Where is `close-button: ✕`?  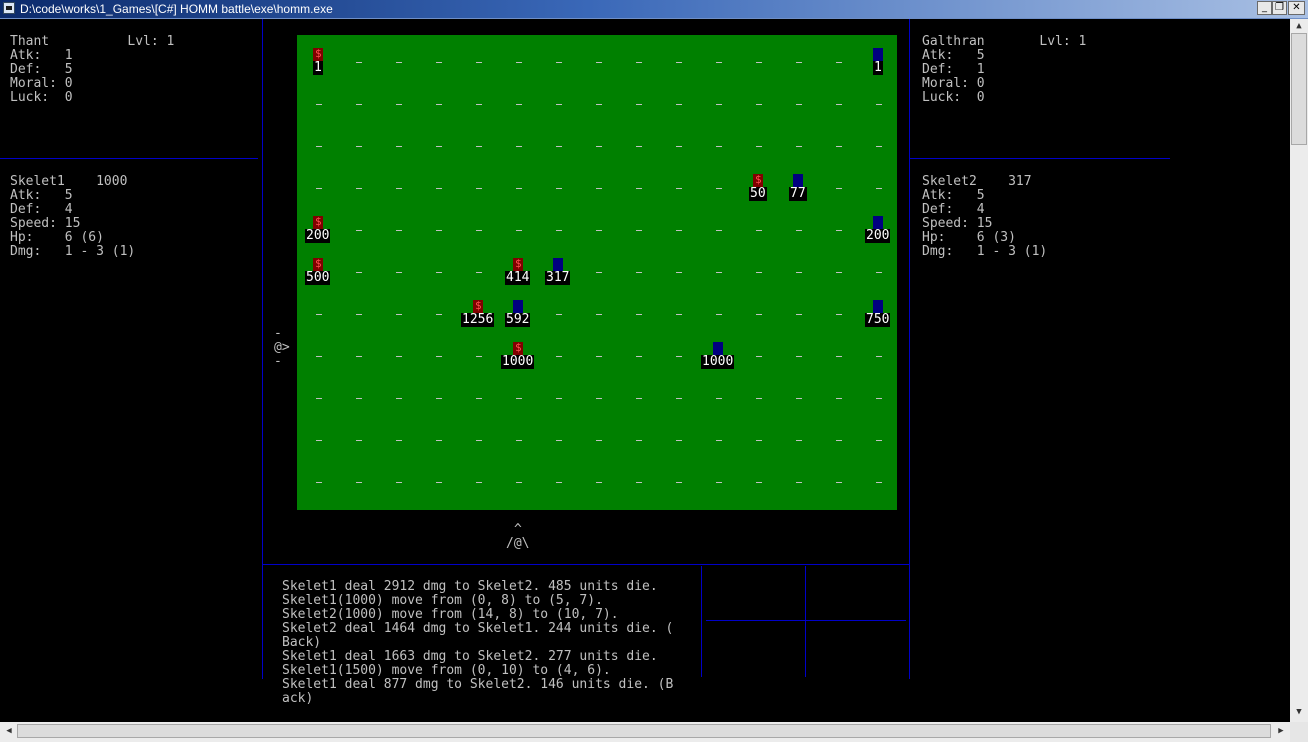 close-button: ✕ is located at coordinates (1296, 8).